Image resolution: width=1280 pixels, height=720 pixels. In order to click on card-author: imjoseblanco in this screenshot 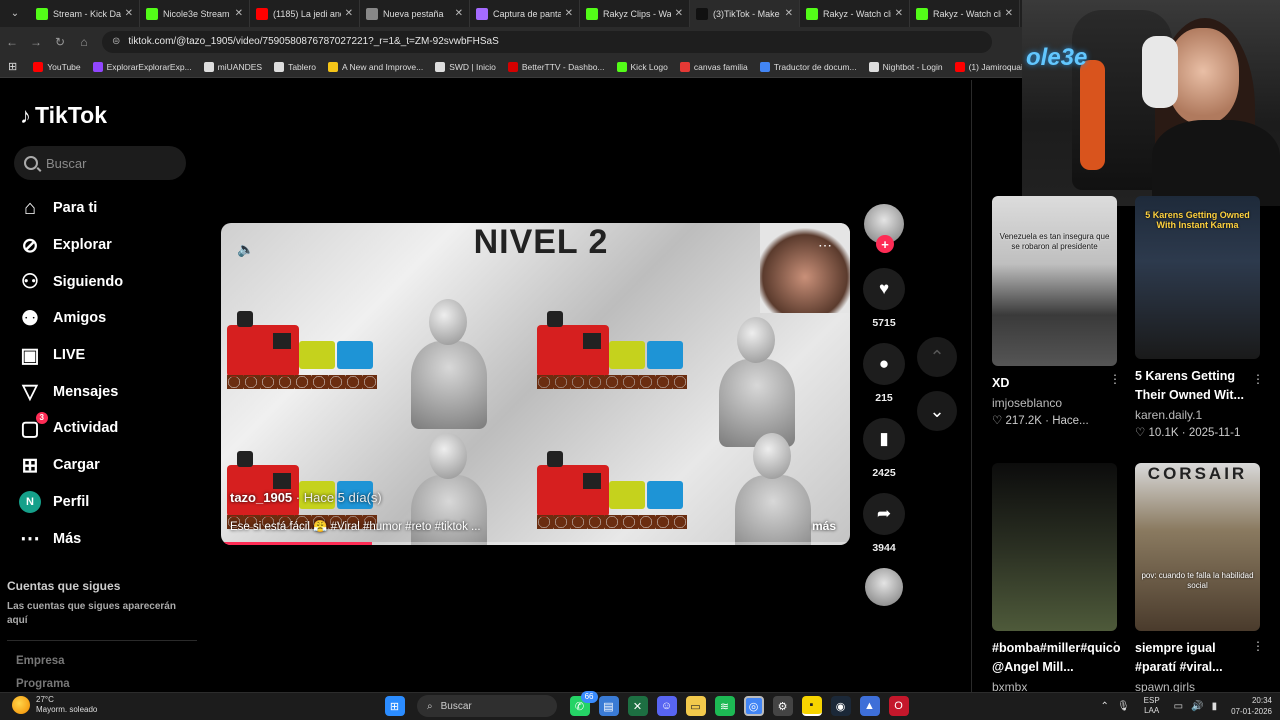, I will do `click(1054, 403)`.